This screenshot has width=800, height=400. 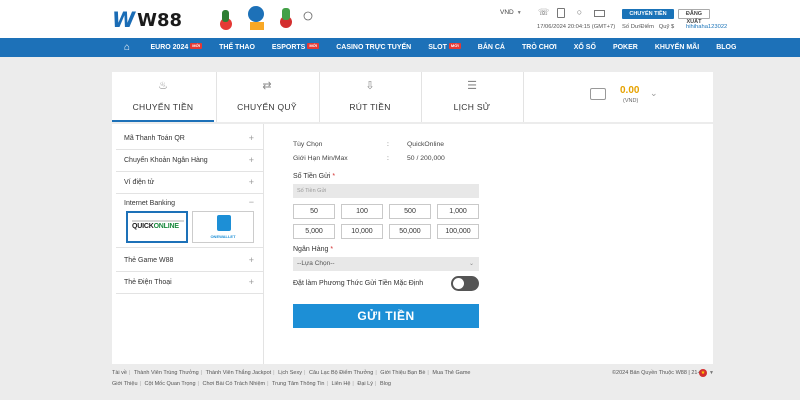 What do you see at coordinates (386, 316) in the screenshot?
I see `deposit-submit-button: GỬI TIỀN` at bounding box center [386, 316].